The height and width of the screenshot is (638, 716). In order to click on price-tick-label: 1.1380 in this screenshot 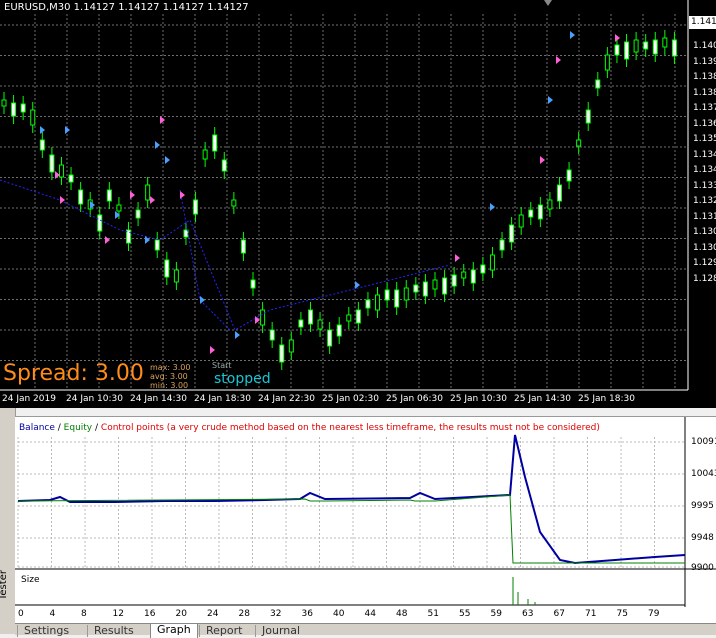, I will do `click(704, 92)`.